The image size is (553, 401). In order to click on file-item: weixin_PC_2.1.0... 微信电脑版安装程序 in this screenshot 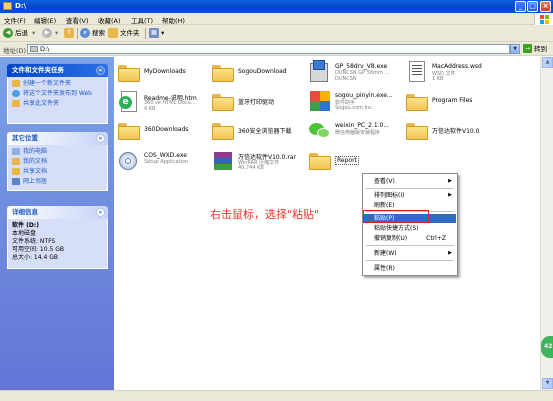, I will do `click(358, 133)`.